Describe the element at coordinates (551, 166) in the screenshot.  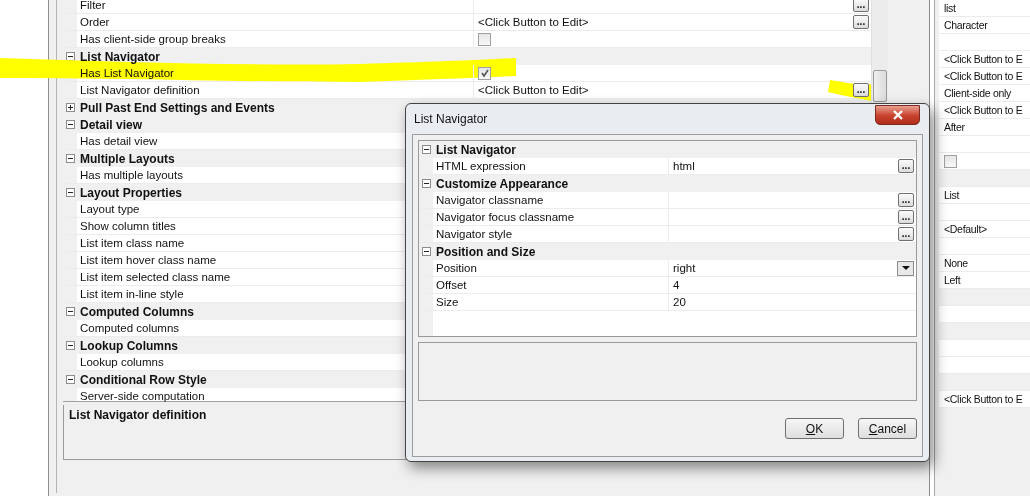
I see `property-name: HTML expression` at that location.